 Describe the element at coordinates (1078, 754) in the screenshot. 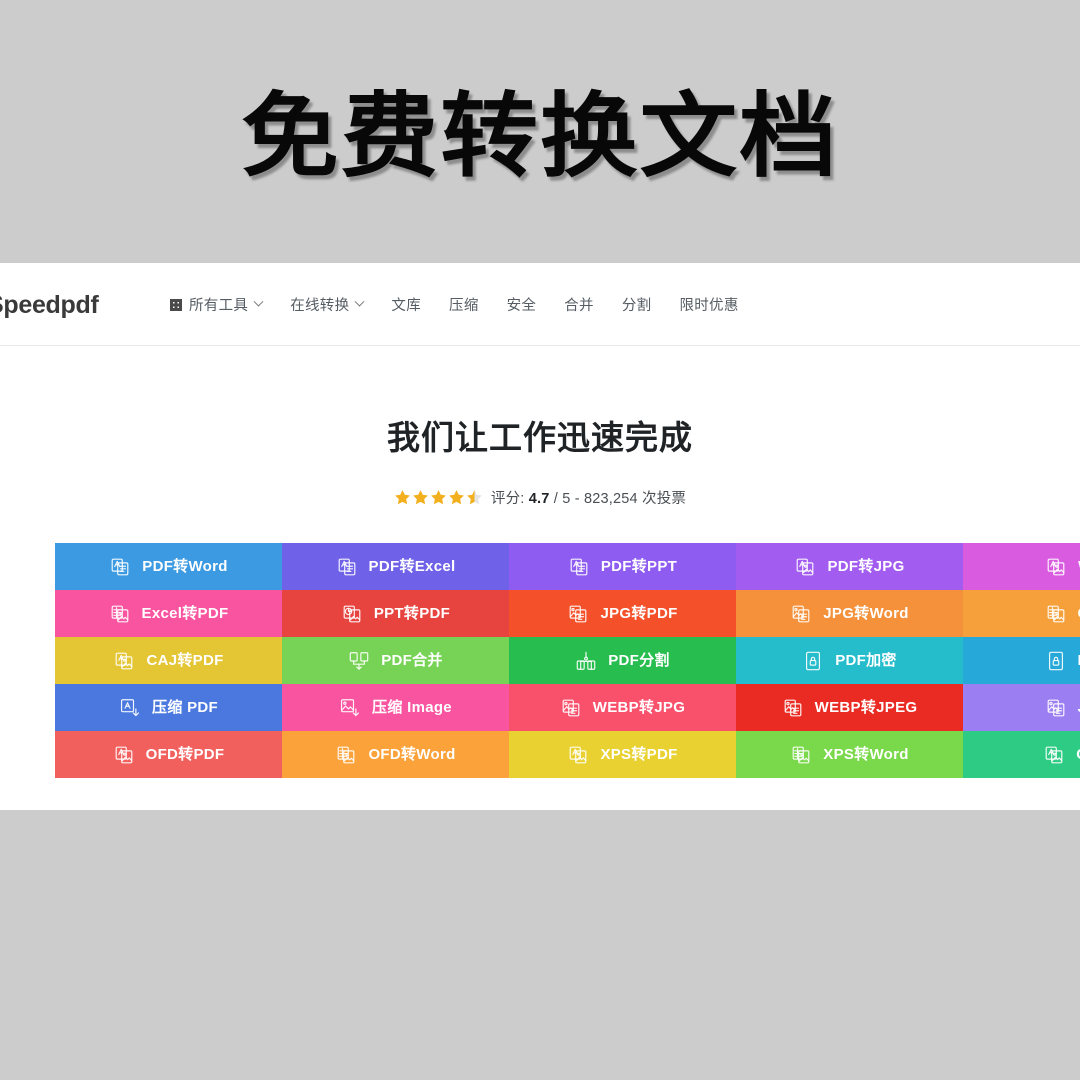

I see `tool-tile-label: CAD` at that location.